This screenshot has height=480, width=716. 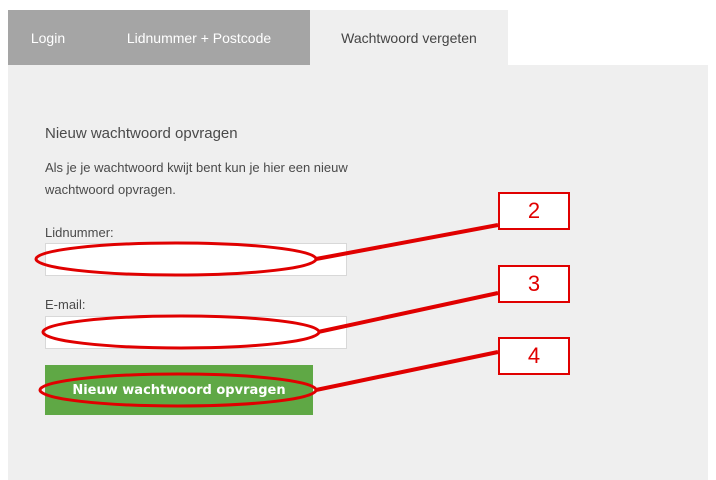 I want to click on tab-wachtwoord-vergeten-label: Wachtwoord vergeten, so click(x=409, y=37).